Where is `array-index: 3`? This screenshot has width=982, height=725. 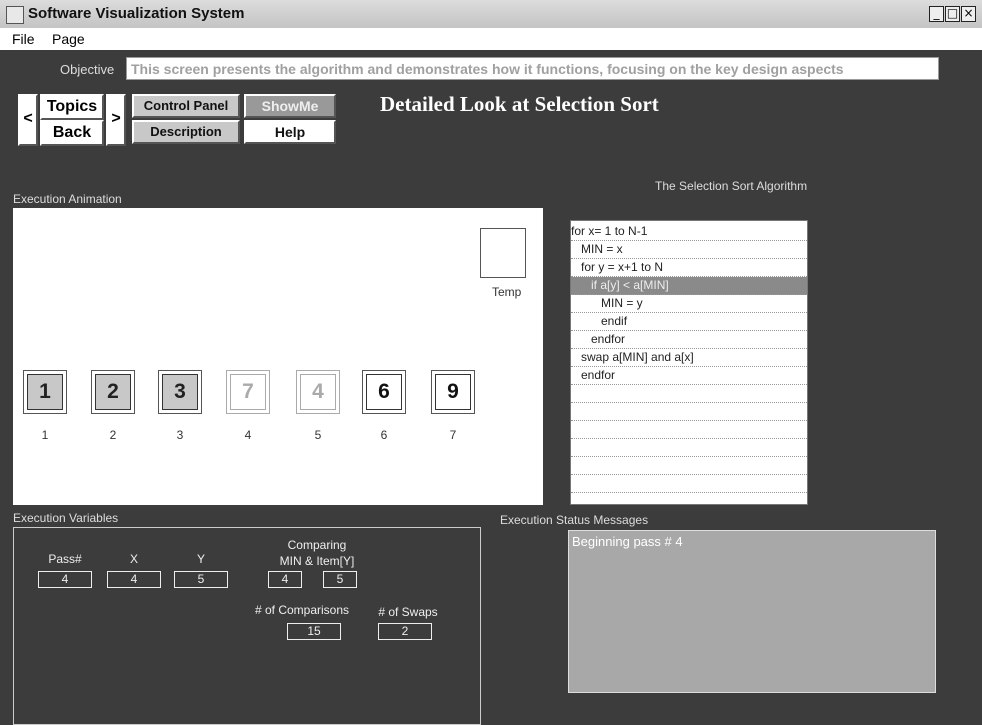
array-index: 3 is located at coordinates (180, 435).